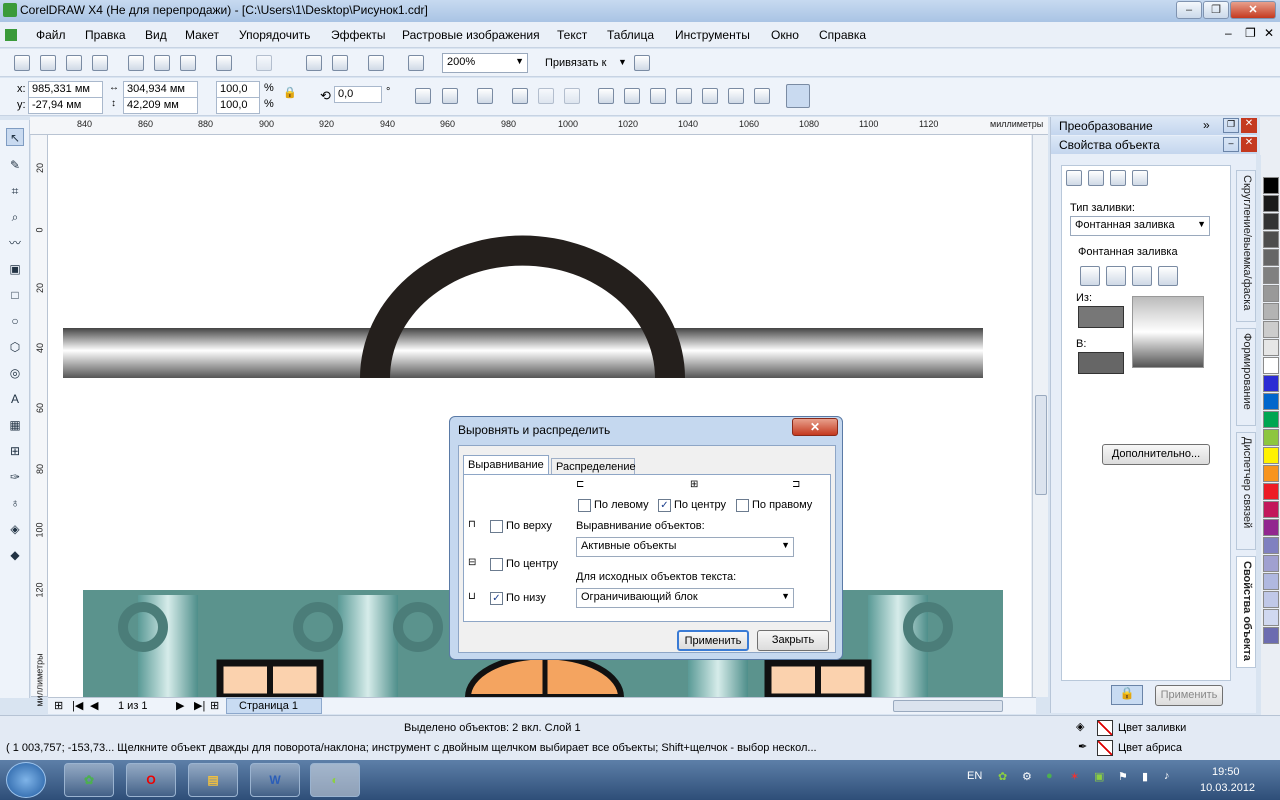 The height and width of the screenshot is (800, 1280). What do you see at coordinates (274, 35) in the screenshot?
I see `menu-arrange: Упорядочить` at bounding box center [274, 35].